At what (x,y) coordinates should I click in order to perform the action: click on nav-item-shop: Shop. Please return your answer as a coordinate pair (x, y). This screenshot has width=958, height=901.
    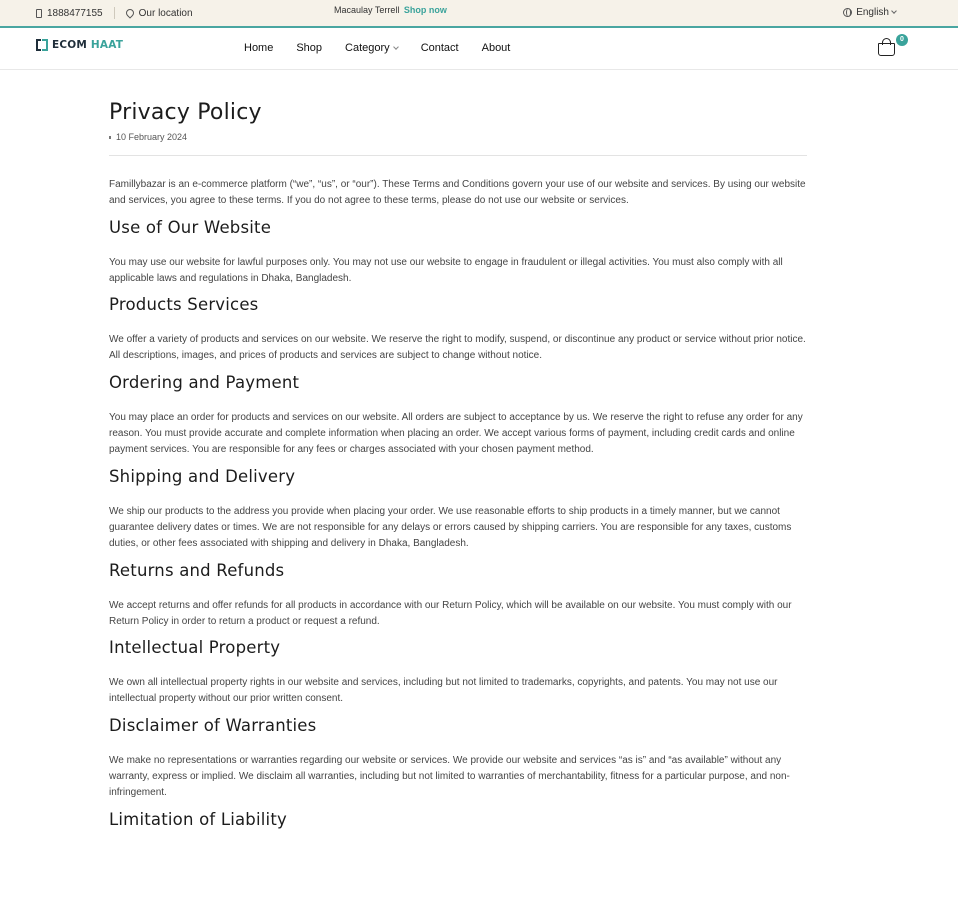
    Looking at the image, I should click on (309, 48).